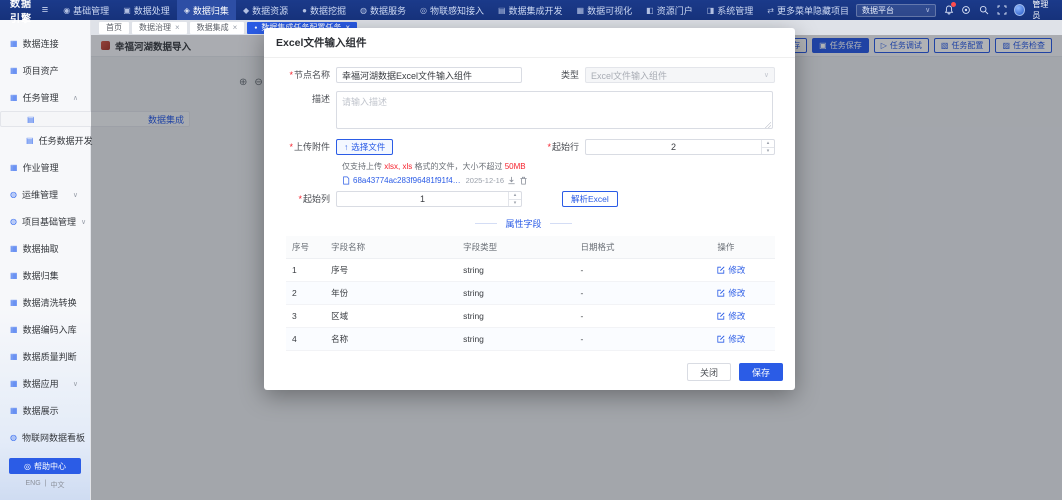 The width and height of the screenshot is (1062, 500). What do you see at coordinates (146, 10) in the screenshot?
I see `nav-item-data-processing: ▣ 数据处理` at bounding box center [146, 10].